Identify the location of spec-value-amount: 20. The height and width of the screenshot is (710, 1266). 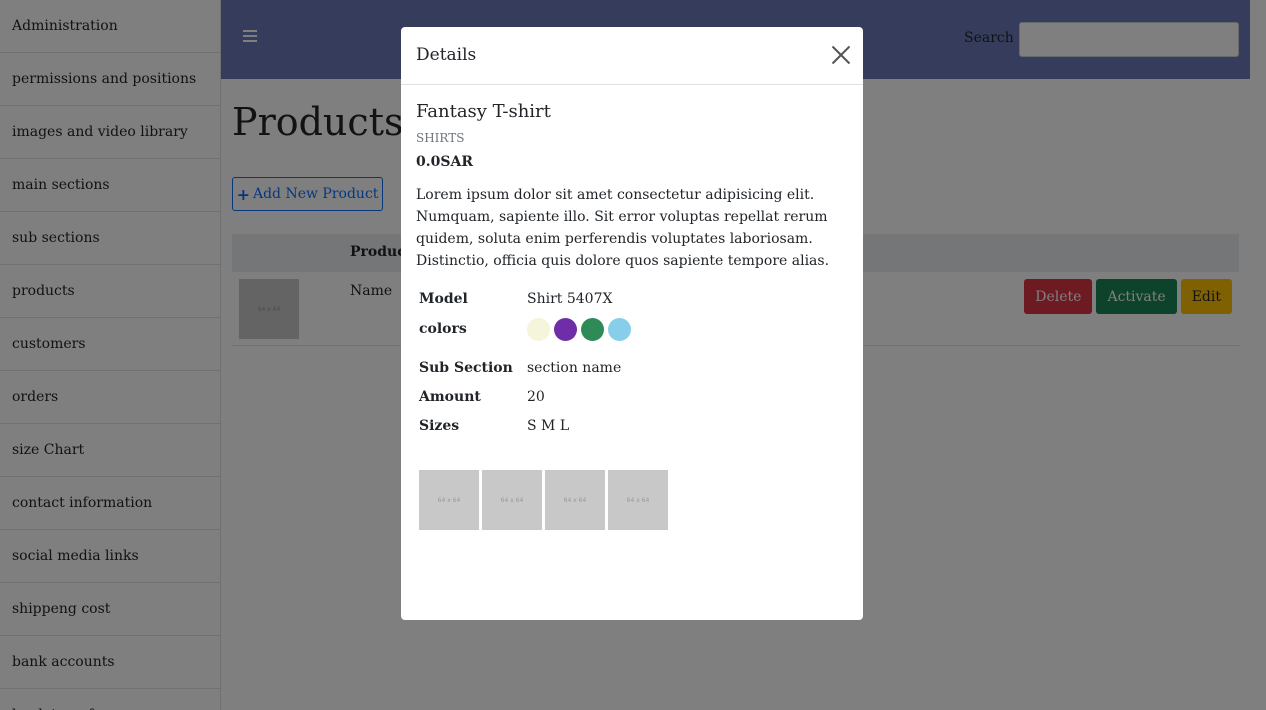
(536, 396).